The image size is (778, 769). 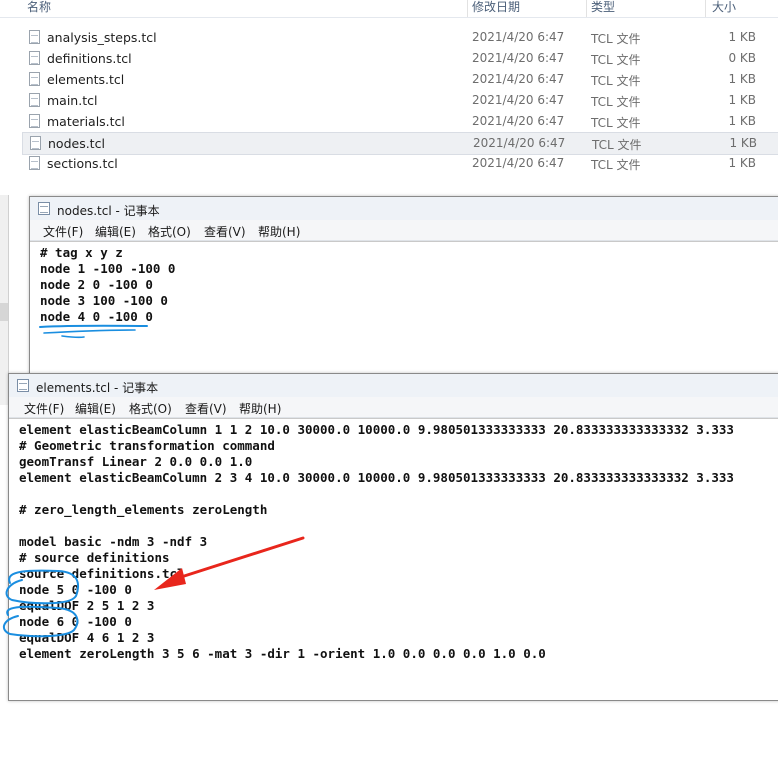 What do you see at coordinates (400, 163) in the screenshot?
I see `file-row: sections.tcl 2021/4/20 6:47 TCL 文件 1 KB` at bounding box center [400, 163].